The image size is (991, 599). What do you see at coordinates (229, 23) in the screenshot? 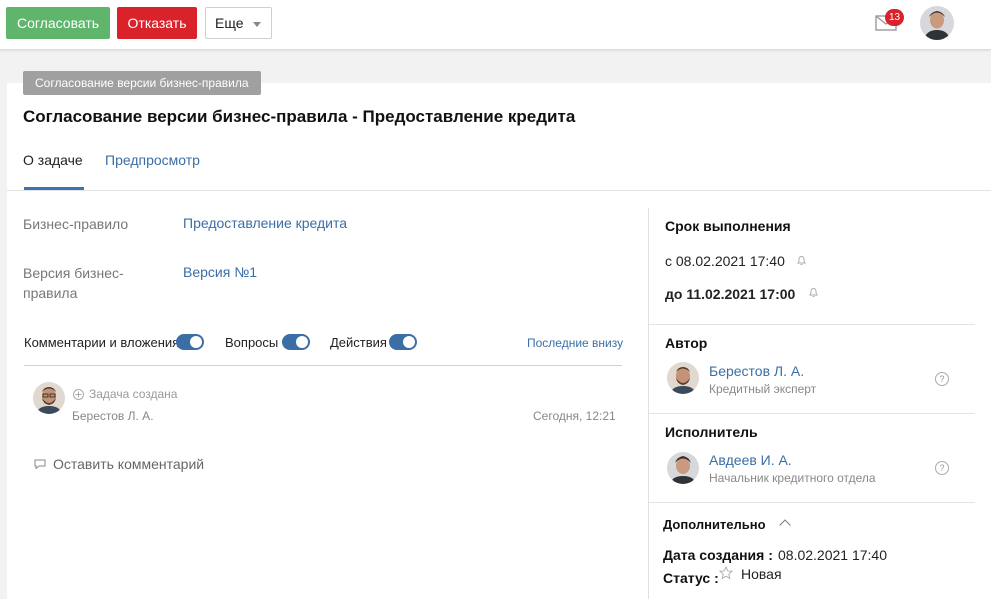
I see `more-label: Еще` at bounding box center [229, 23].